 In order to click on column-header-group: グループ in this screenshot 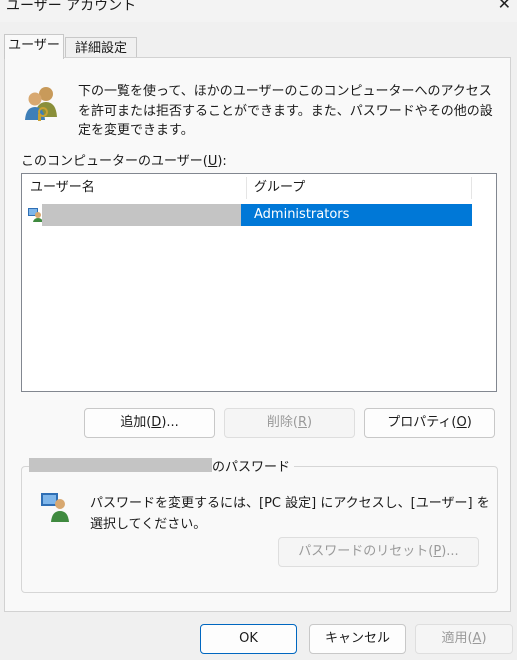, I will do `click(279, 188)`.